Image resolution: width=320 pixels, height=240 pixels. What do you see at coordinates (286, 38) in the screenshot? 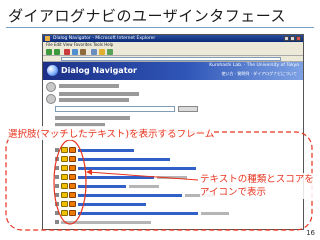
I see `minimize-icon` at bounding box center [286, 38].